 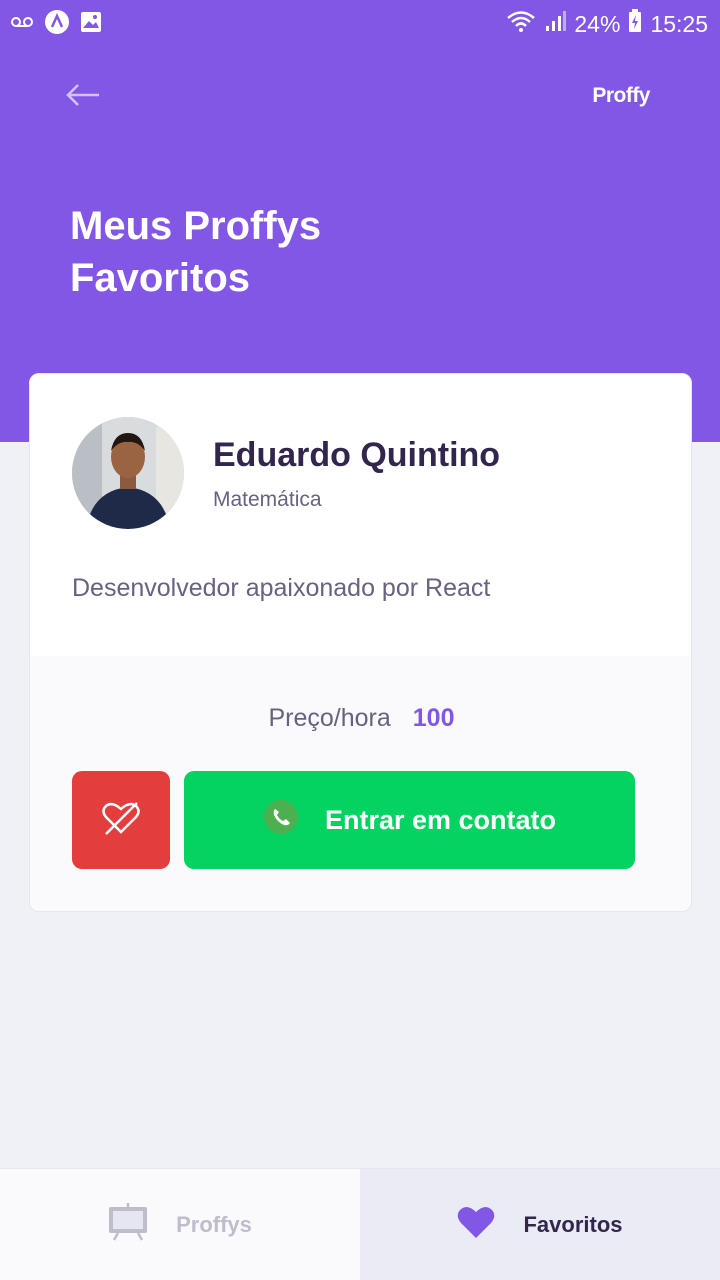 I want to click on whatsapp-icon, so click(x=281, y=820).